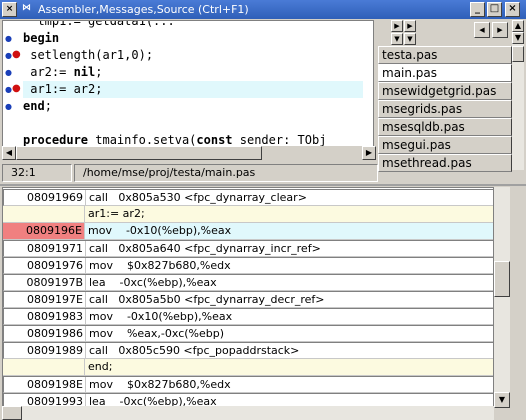 The width and height of the screenshot is (526, 420). What do you see at coordinates (369, 153) in the screenshot?
I see `scroll-right-icon: ▶` at bounding box center [369, 153].